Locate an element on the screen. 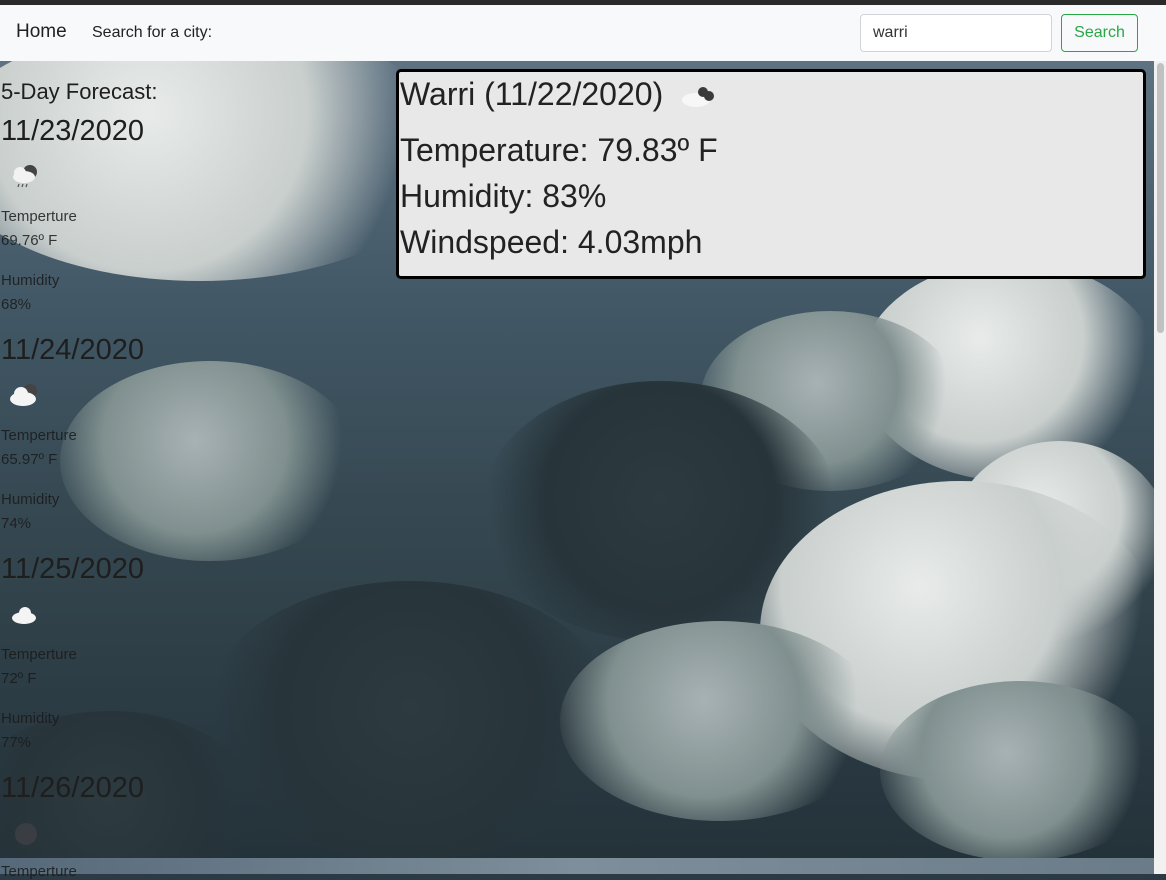 The height and width of the screenshot is (880, 1166). cloud-icon is located at coordinates (26, 834).